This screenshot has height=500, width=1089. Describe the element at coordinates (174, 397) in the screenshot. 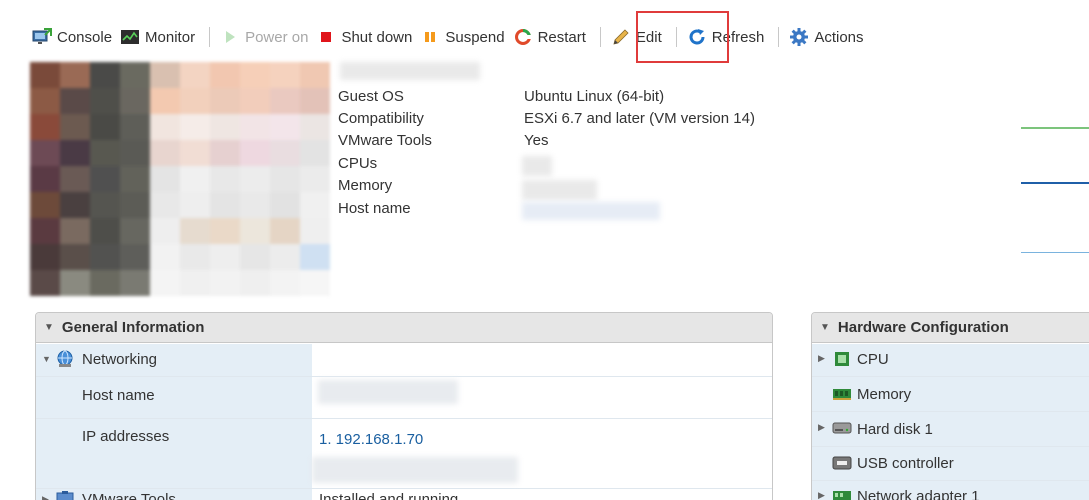

I see `host-name-label-cell` at that location.